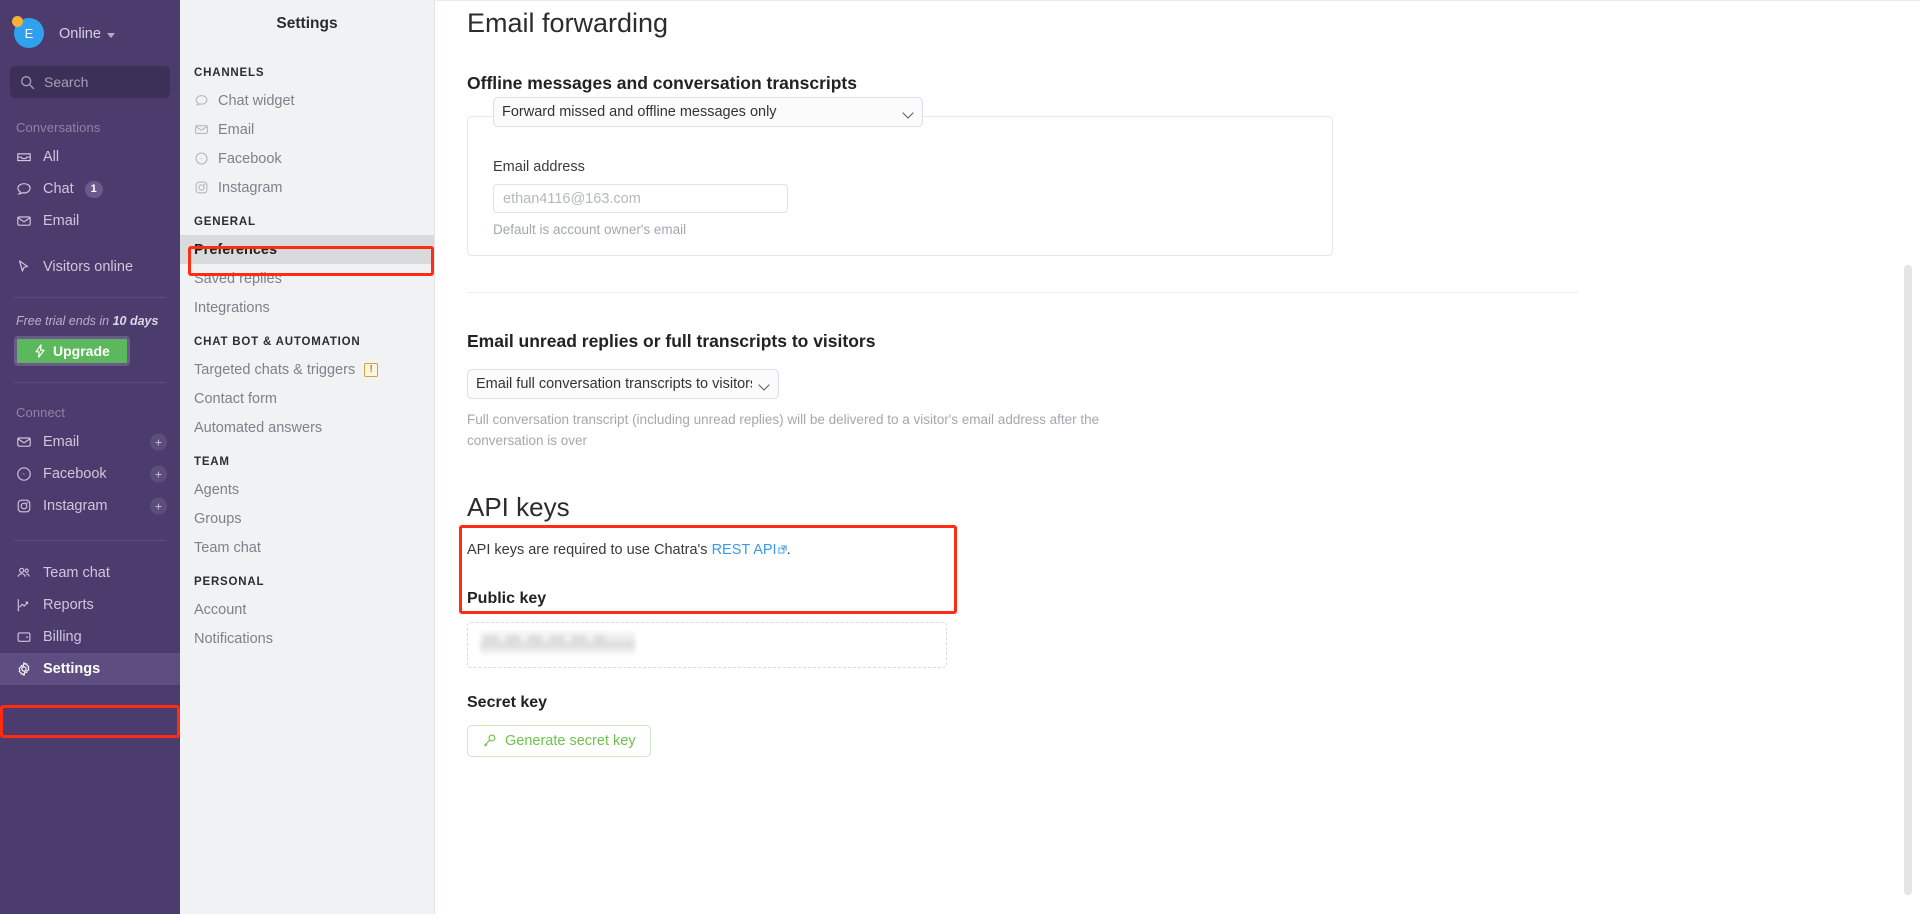 The image size is (1920, 914). Describe the element at coordinates (24, 267) in the screenshot. I see `cursor-icon` at that location.